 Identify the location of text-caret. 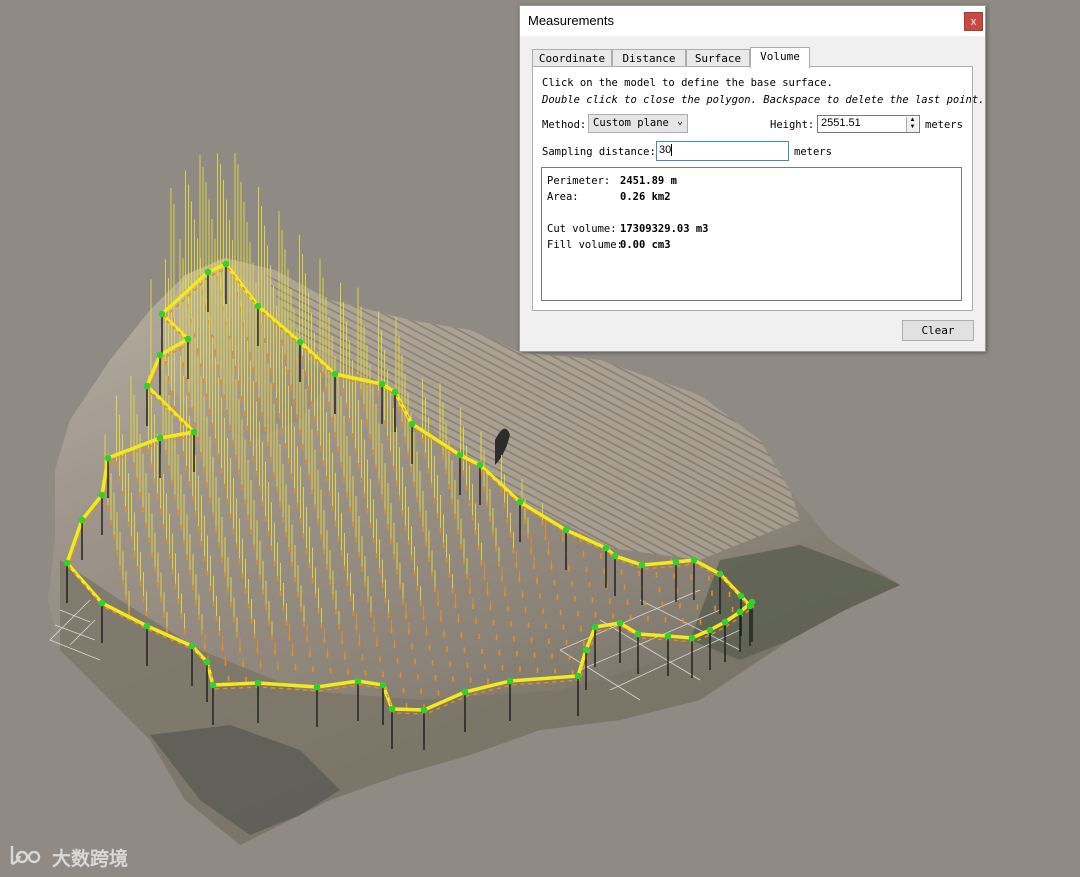
(672, 150).